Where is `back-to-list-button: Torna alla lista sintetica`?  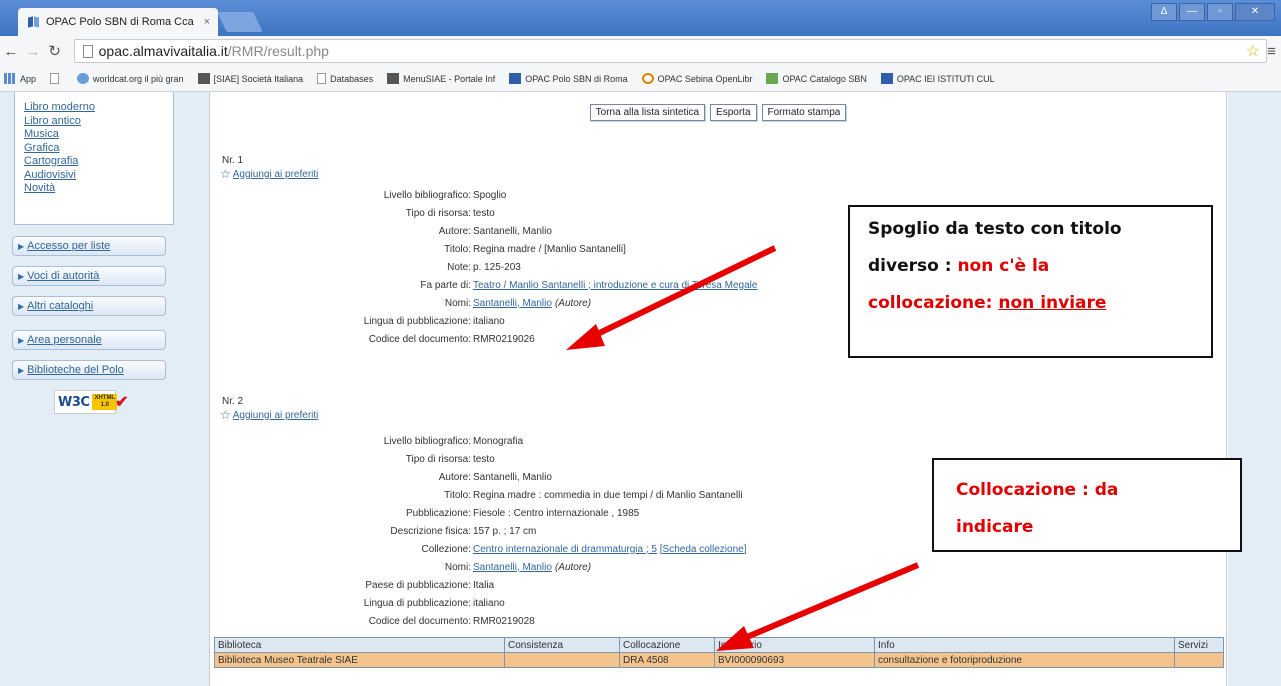
back-to-list-button: Torna alla lista sintetica is located at coordinates (647, 112).